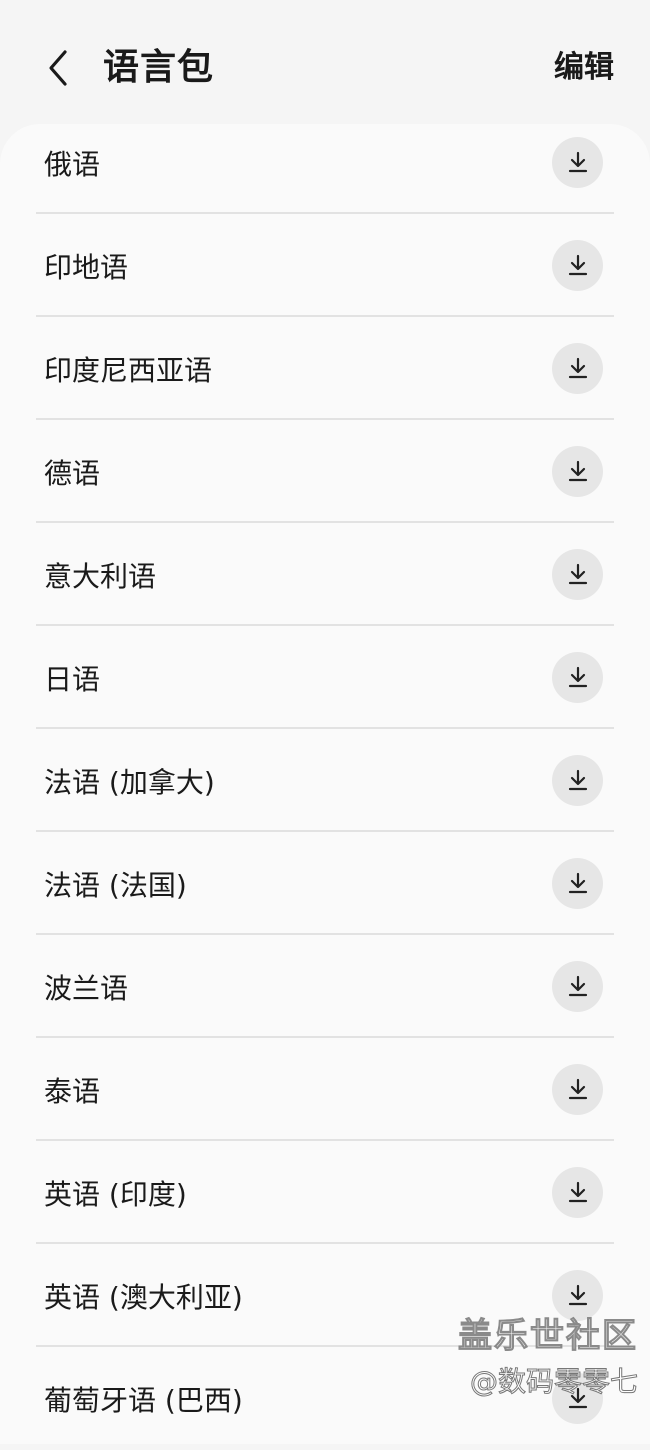  I want to click on back-button, so click(58, 68).